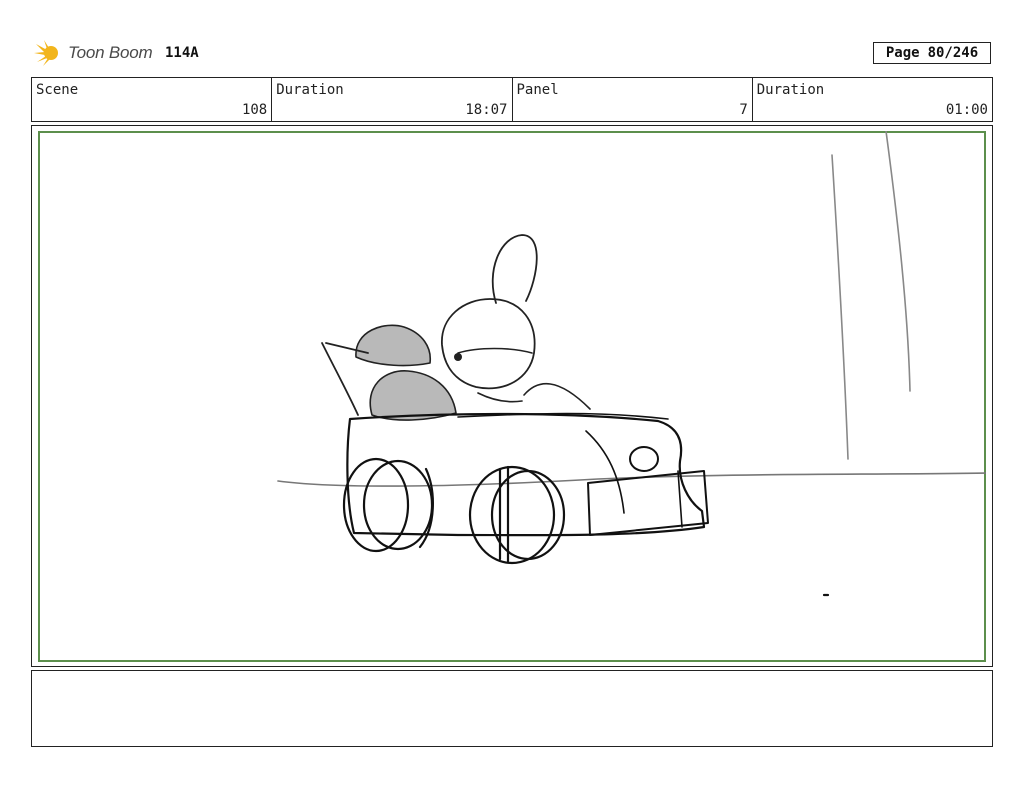 This screenshot has width=1024, height=793. I want to click on background-pole-left, so click(840, 307).